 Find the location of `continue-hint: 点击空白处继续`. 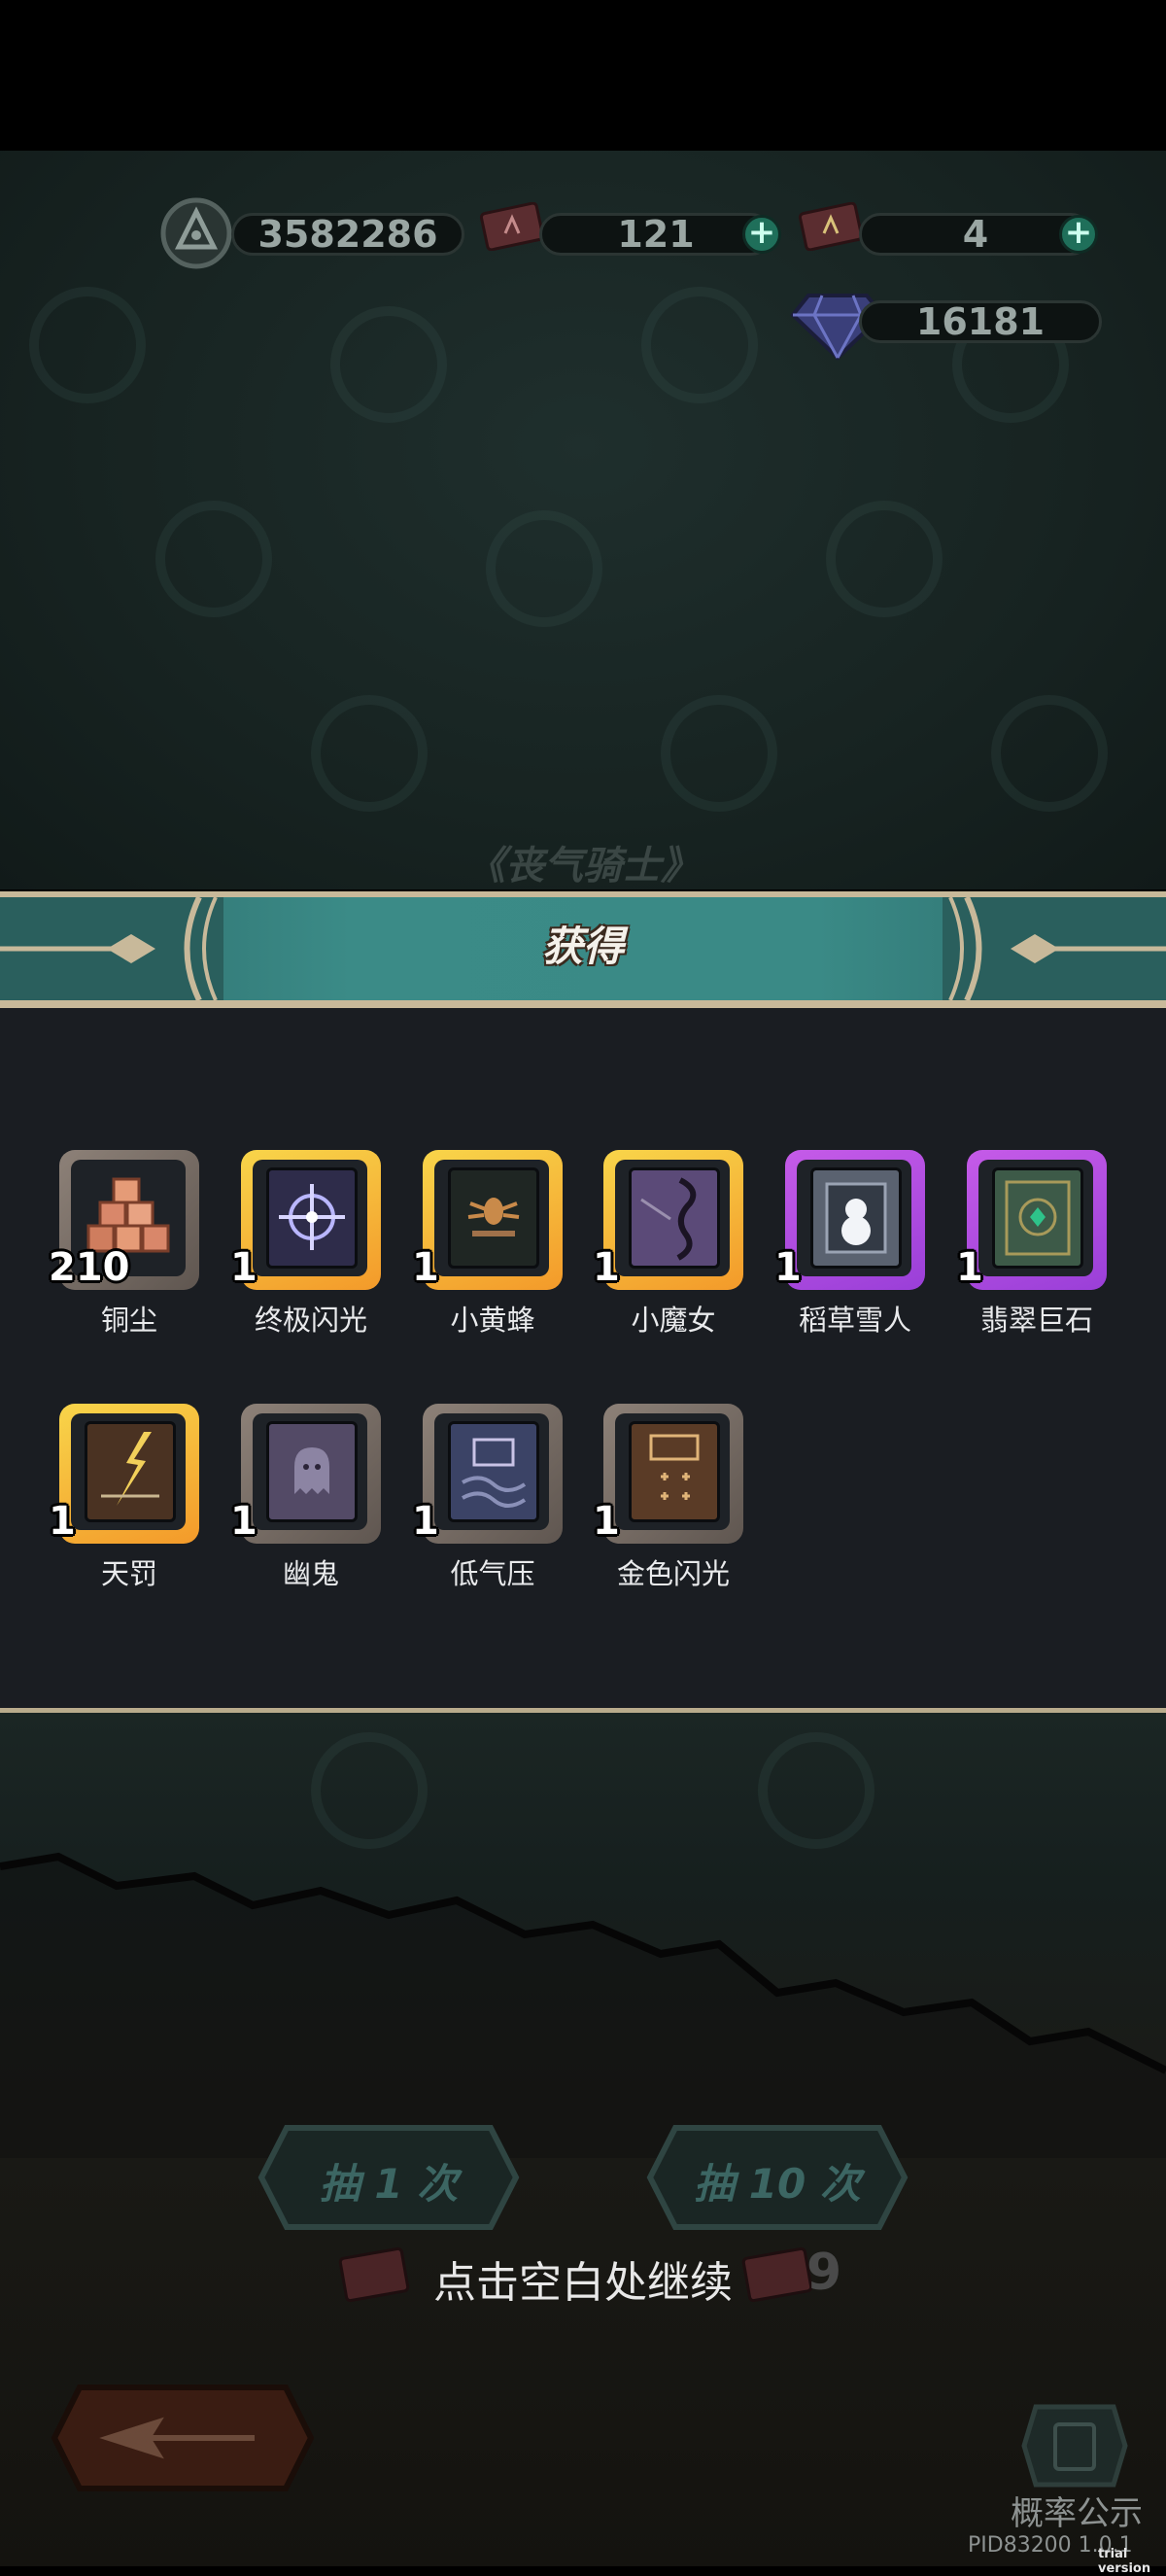

continue-hint: 点击空白处继续 is located at coordinates (583, 2283).